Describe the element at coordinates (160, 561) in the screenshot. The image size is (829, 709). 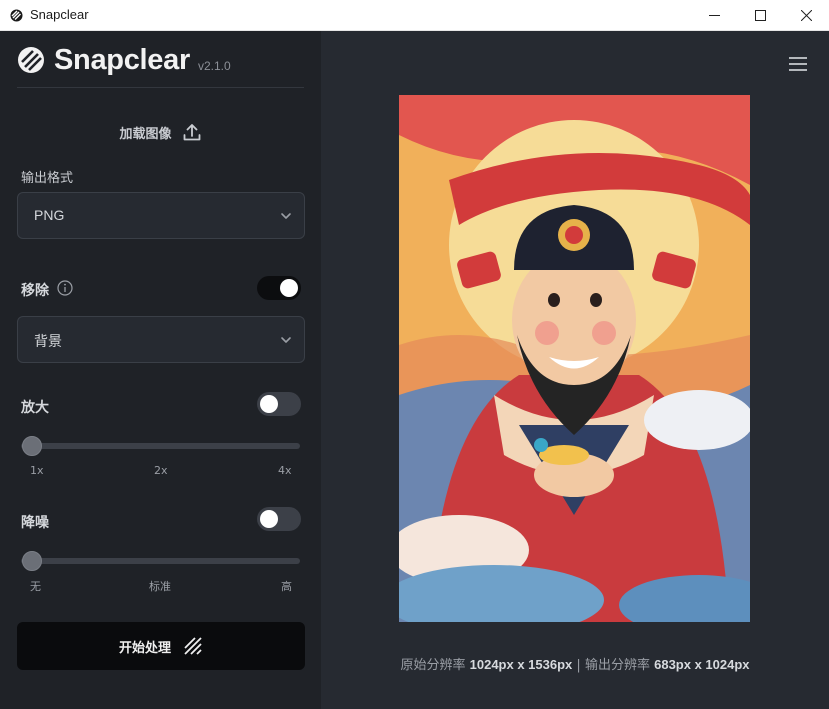
I see `denoise-slider-track` at that location.